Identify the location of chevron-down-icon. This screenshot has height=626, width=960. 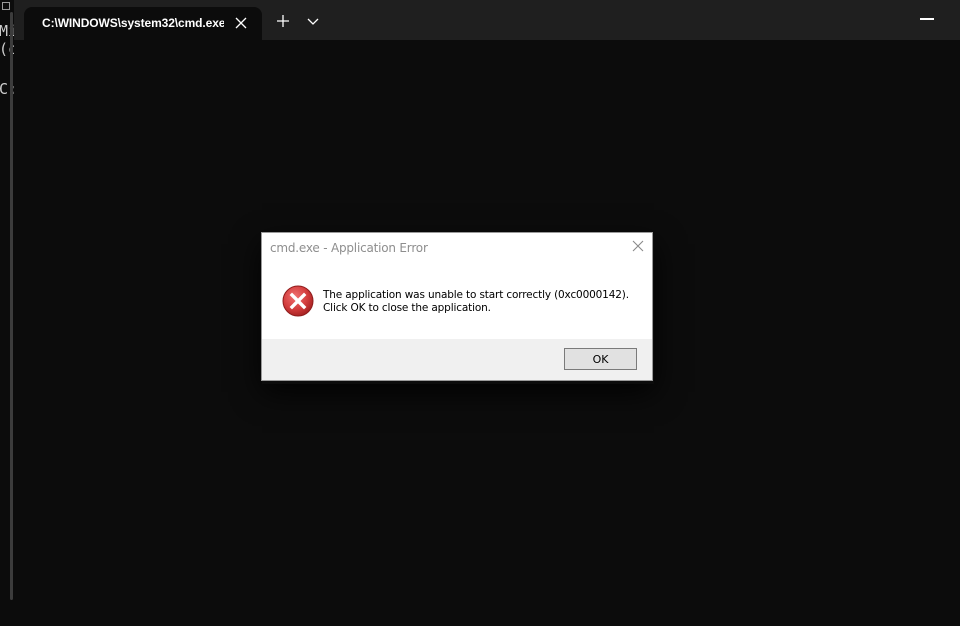
(313, 21).